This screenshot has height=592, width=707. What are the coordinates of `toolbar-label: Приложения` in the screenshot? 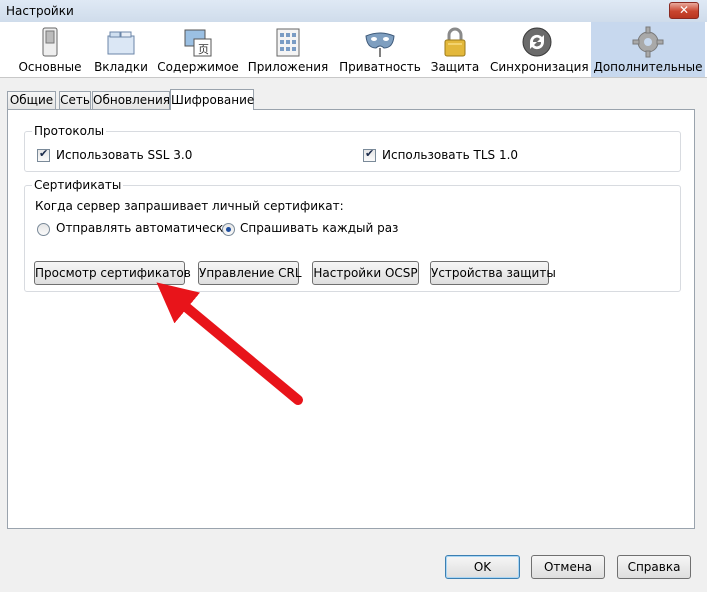 It's located at (288, 67).